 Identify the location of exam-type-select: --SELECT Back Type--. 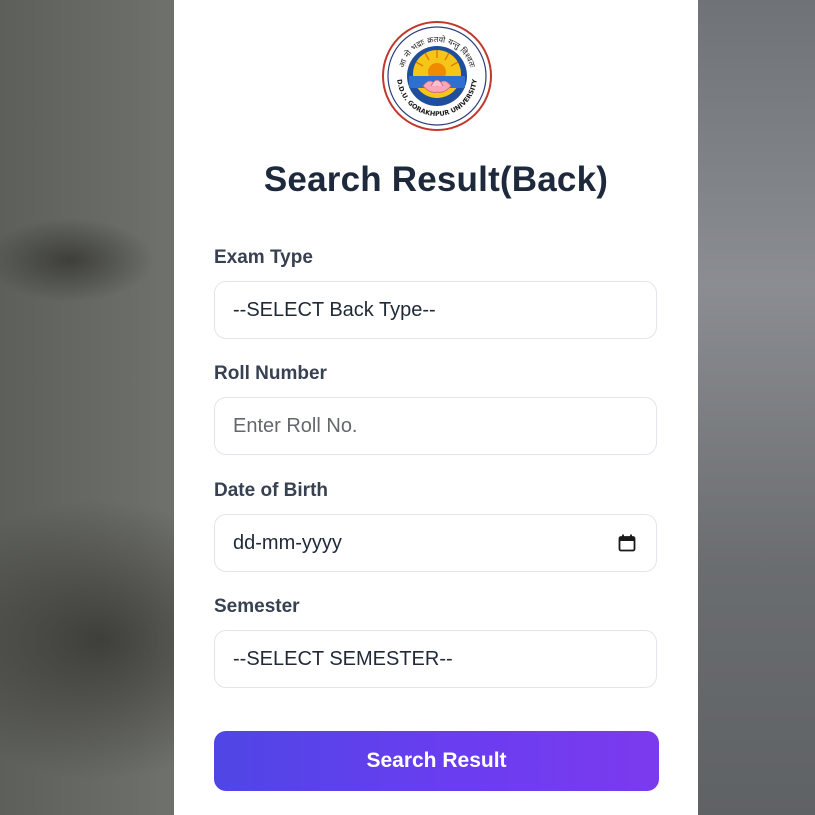
(435, 310).